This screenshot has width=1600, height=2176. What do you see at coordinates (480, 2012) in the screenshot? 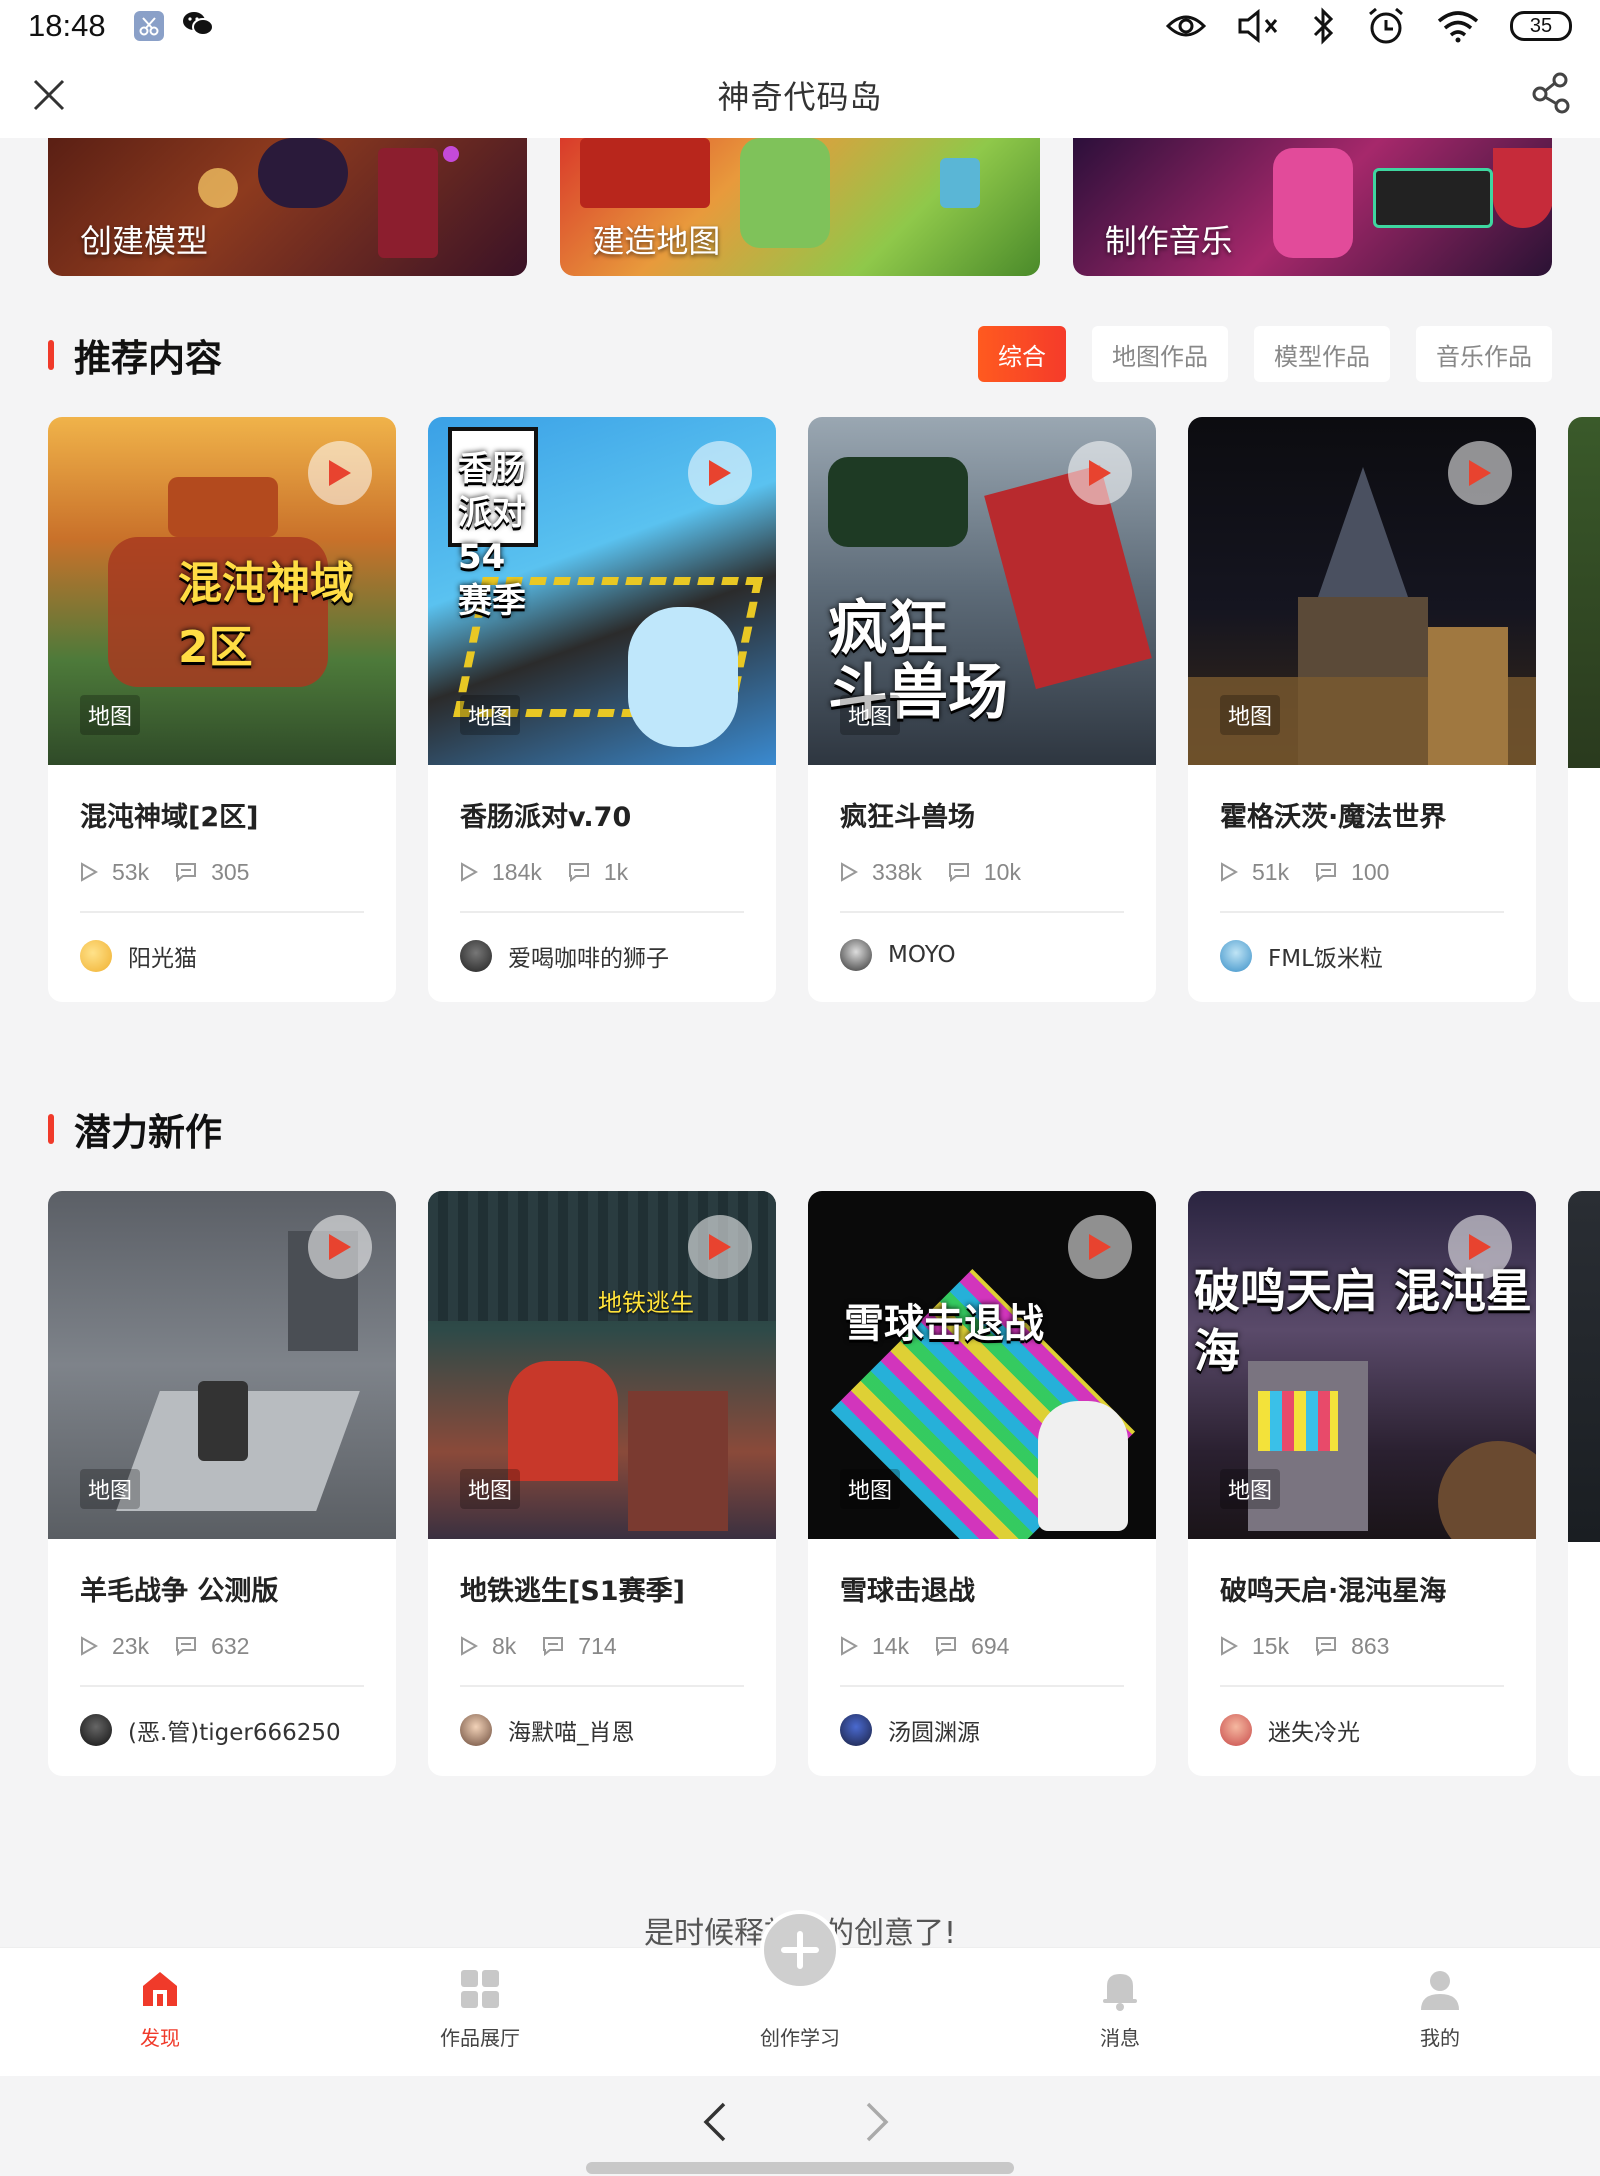
I see `nav-gallery: 作品展厅` at bounding box center [480, 2012].